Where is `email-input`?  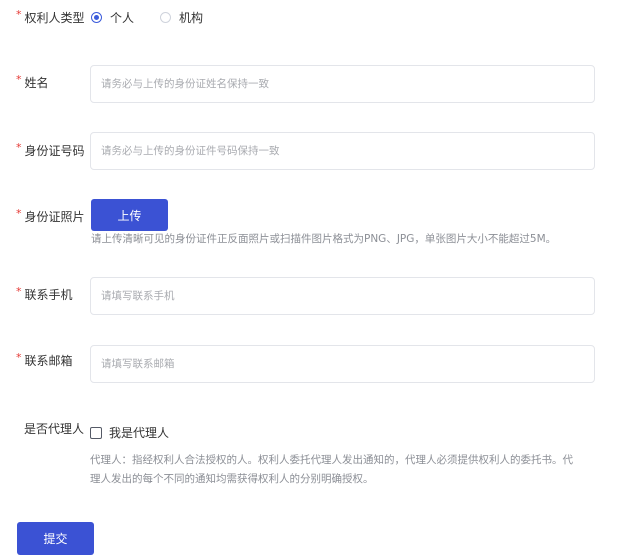 email-input is located at coordinates (342, 364).